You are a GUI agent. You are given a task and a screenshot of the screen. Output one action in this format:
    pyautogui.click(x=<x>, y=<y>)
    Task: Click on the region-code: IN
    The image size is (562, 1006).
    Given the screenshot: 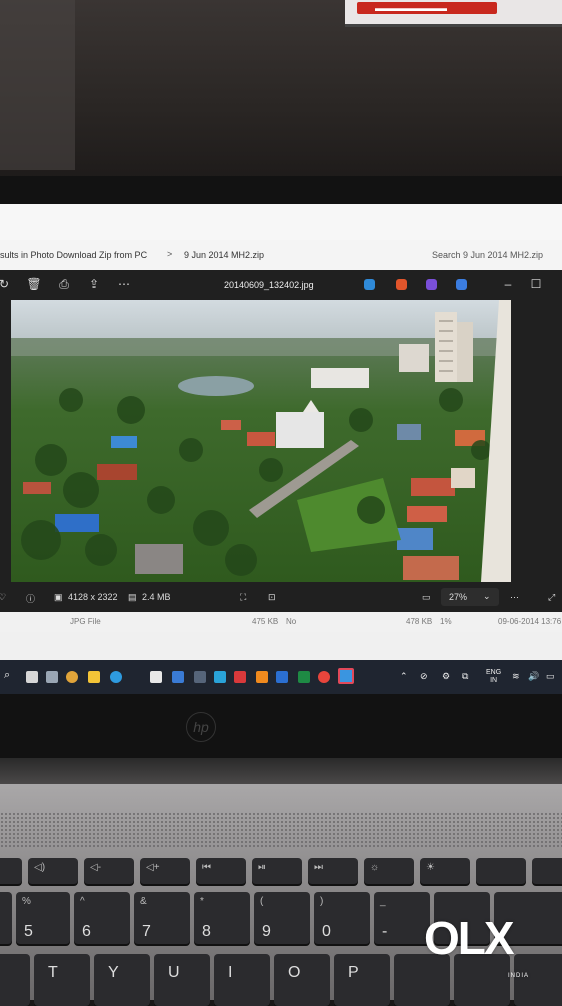 What is the action you would take?
    pyautogui.click(x=494, y=680)
    